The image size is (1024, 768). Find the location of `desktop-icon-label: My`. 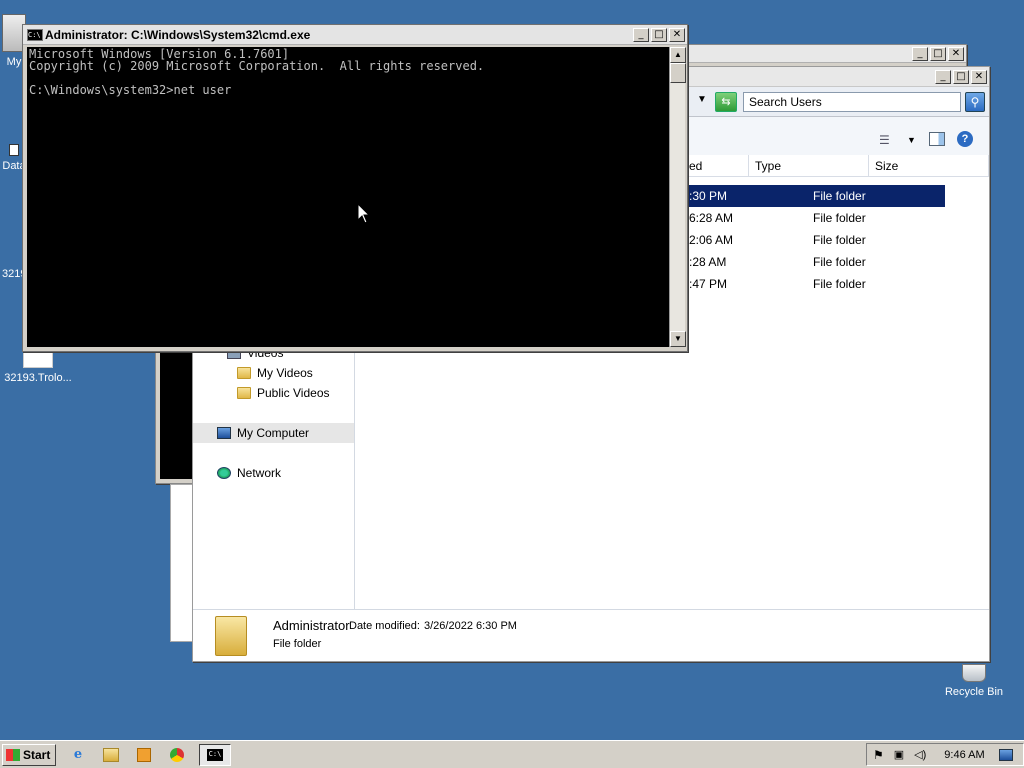

desktop-icon-label: My is located at coordinates (14, 62).